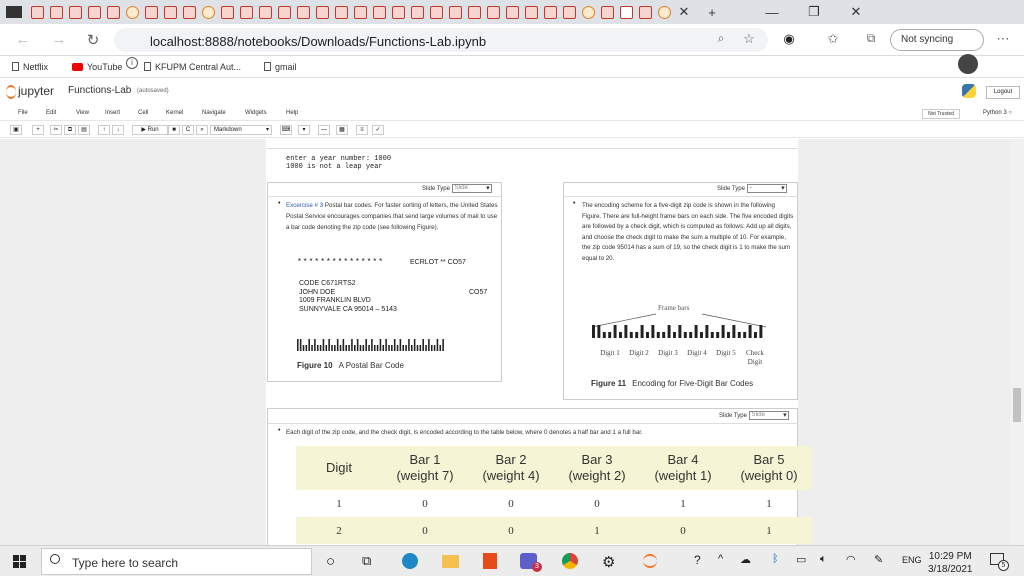 The height and width of the screenshot is (576, 1024). I want to click on new-tab-icon: +, so click(712, 12).